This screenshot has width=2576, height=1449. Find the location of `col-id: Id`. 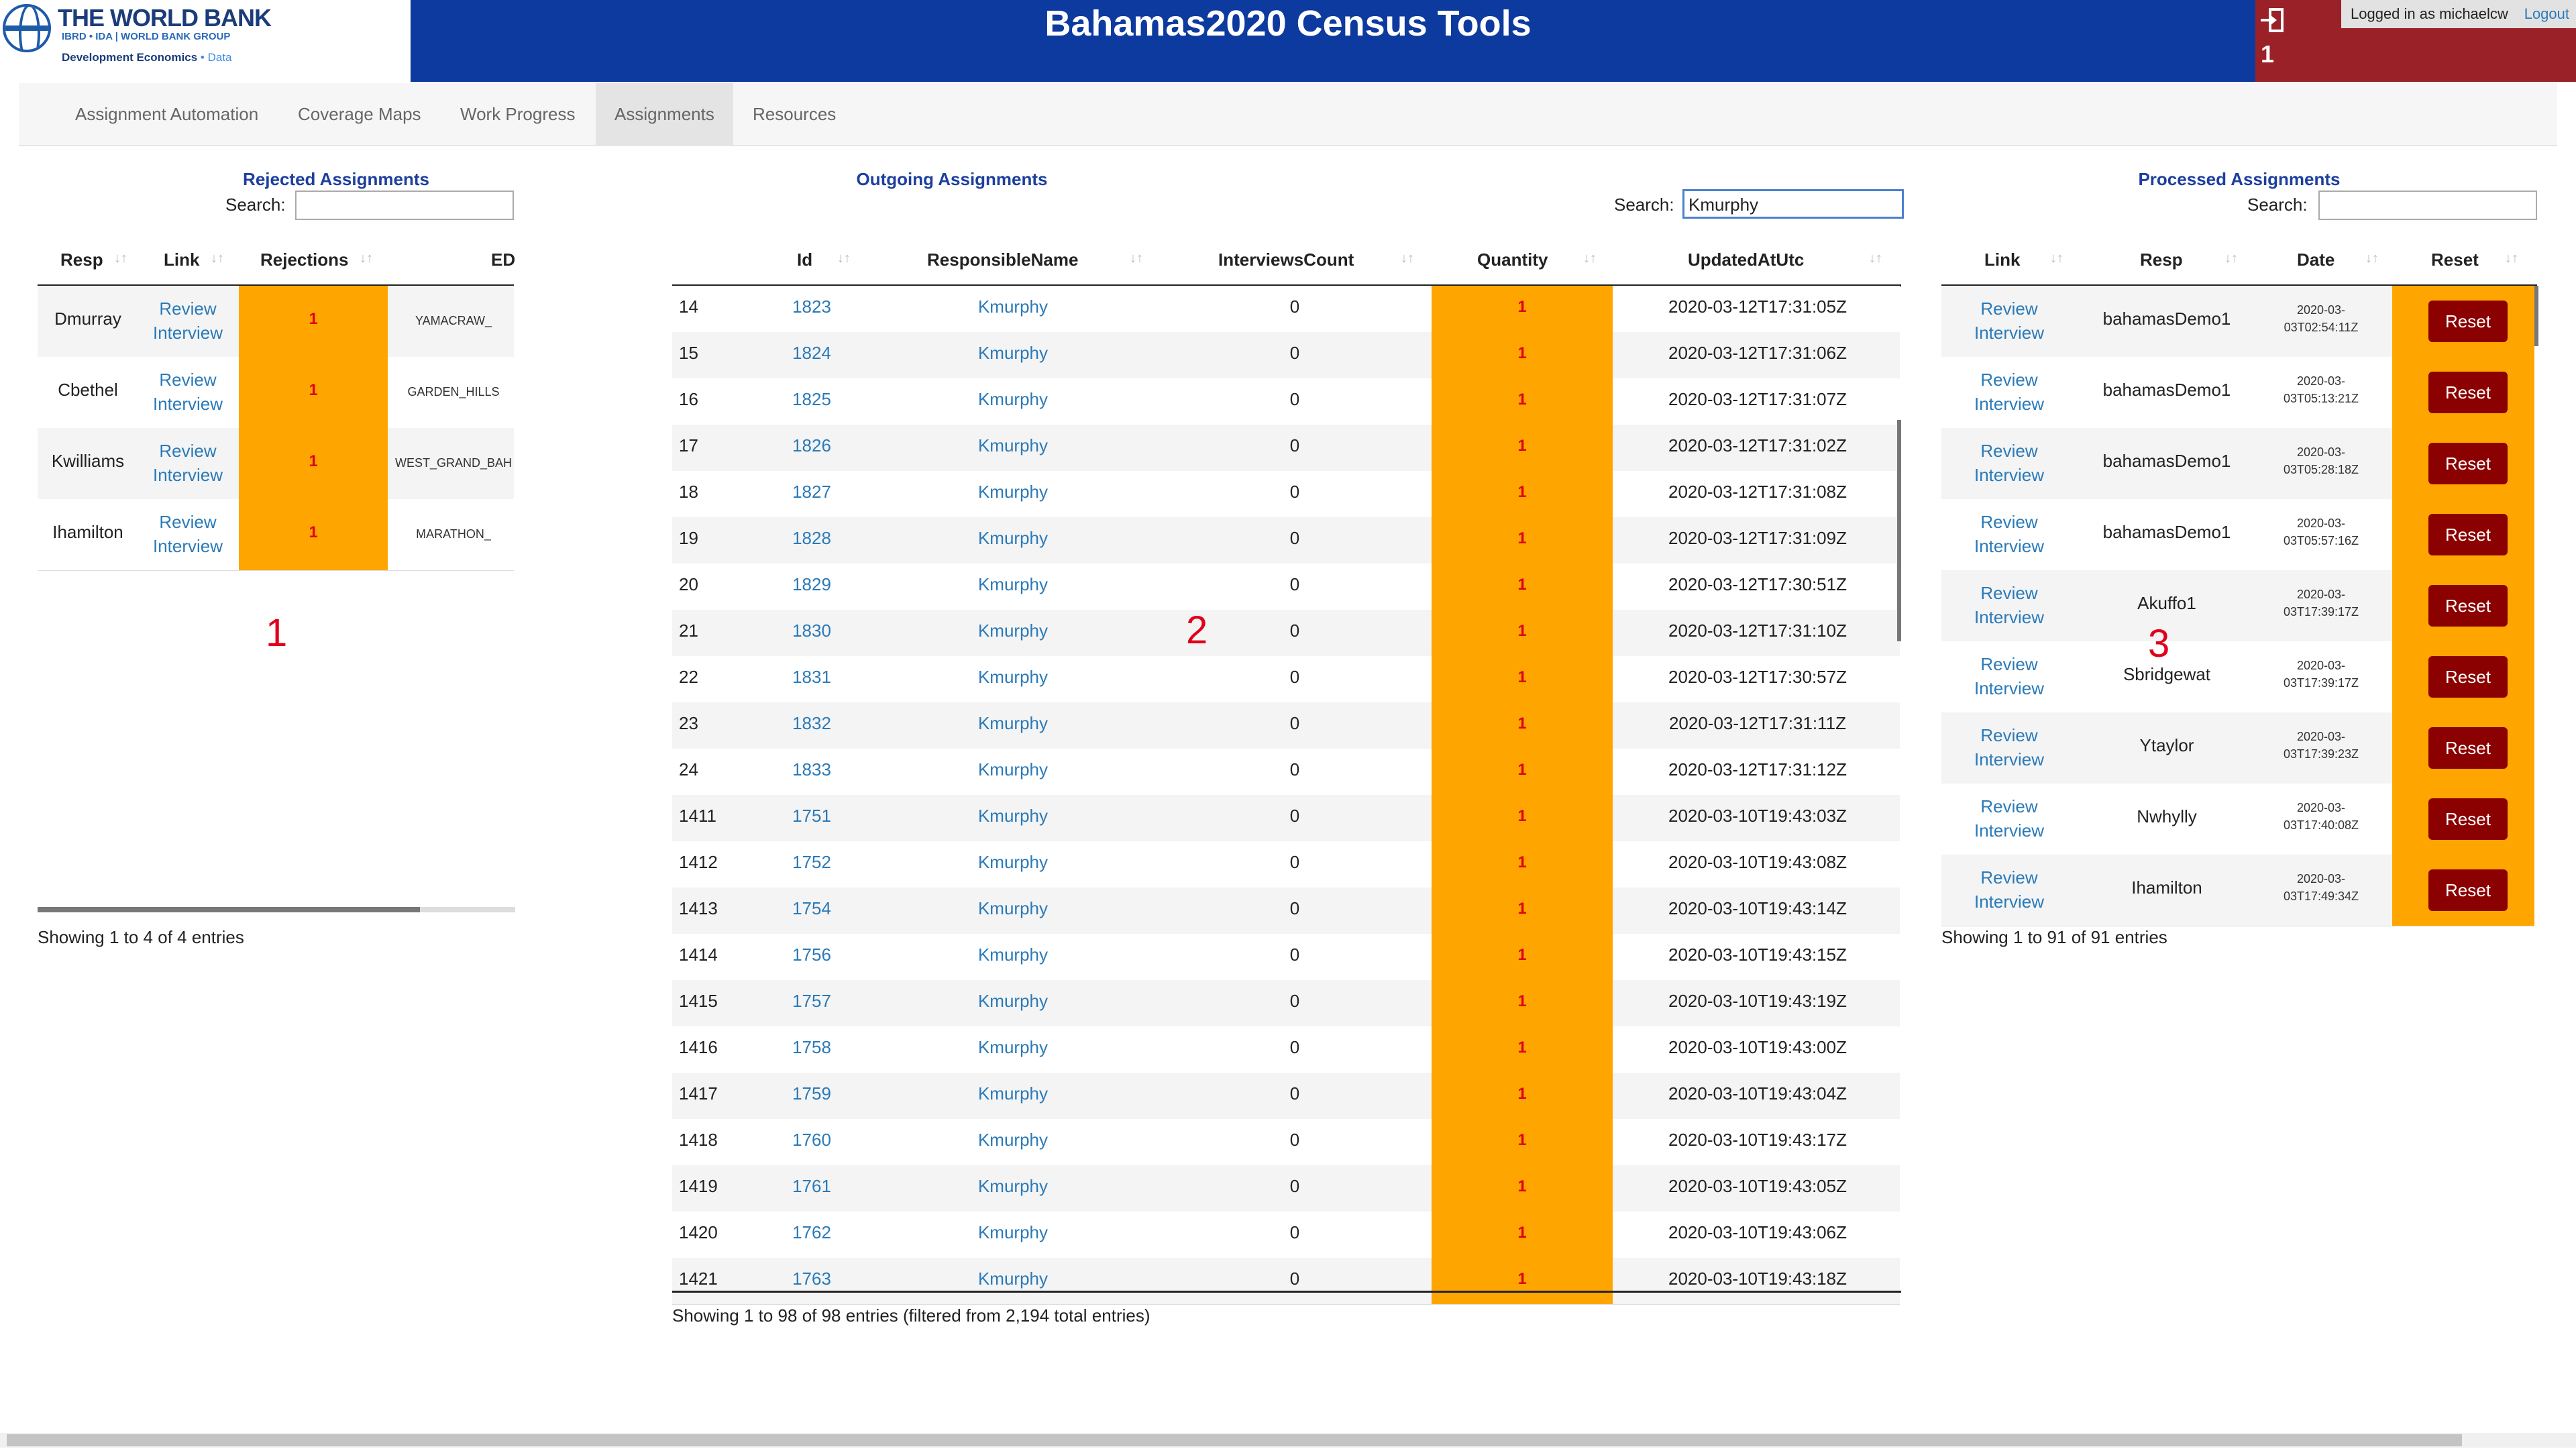

col-id: Id is located at coordinates (804, 260).